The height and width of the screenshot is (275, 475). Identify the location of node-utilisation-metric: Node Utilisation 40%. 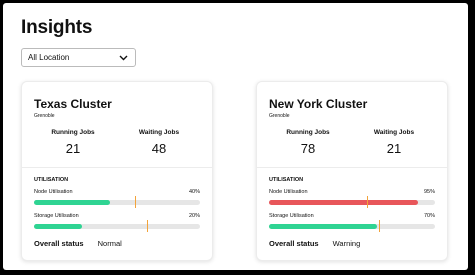
(117, 199).